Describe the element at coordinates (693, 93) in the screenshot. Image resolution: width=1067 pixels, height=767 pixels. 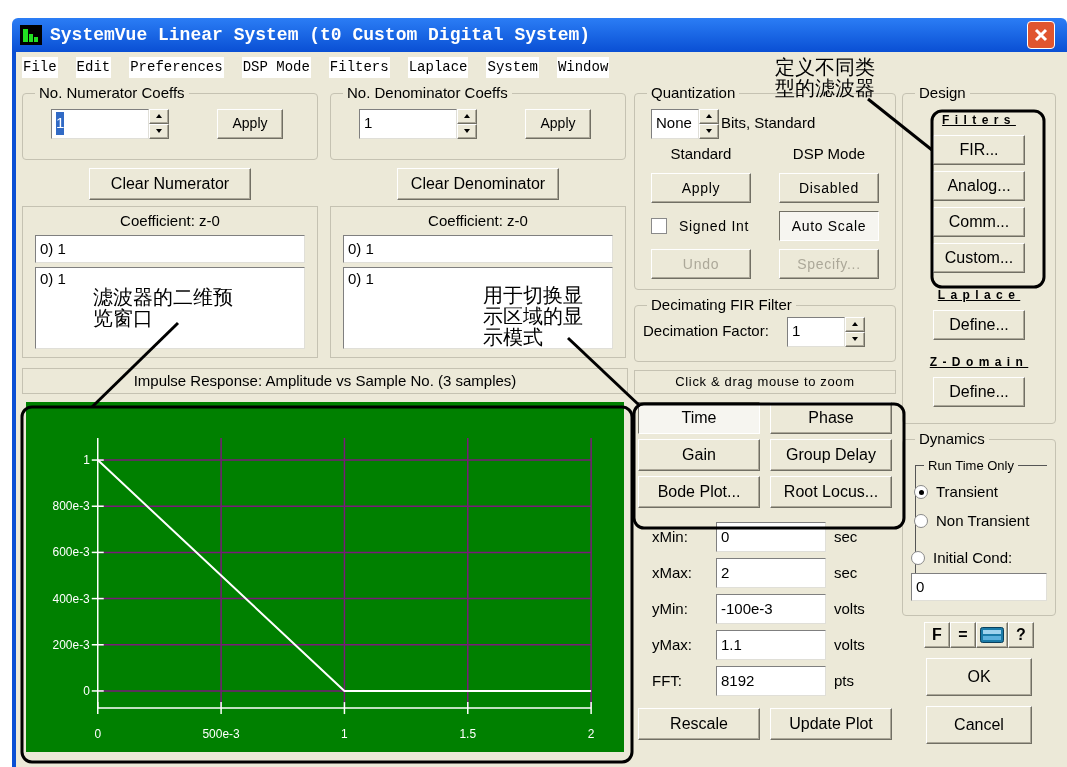
I see `group-title: Quantization` at that location.